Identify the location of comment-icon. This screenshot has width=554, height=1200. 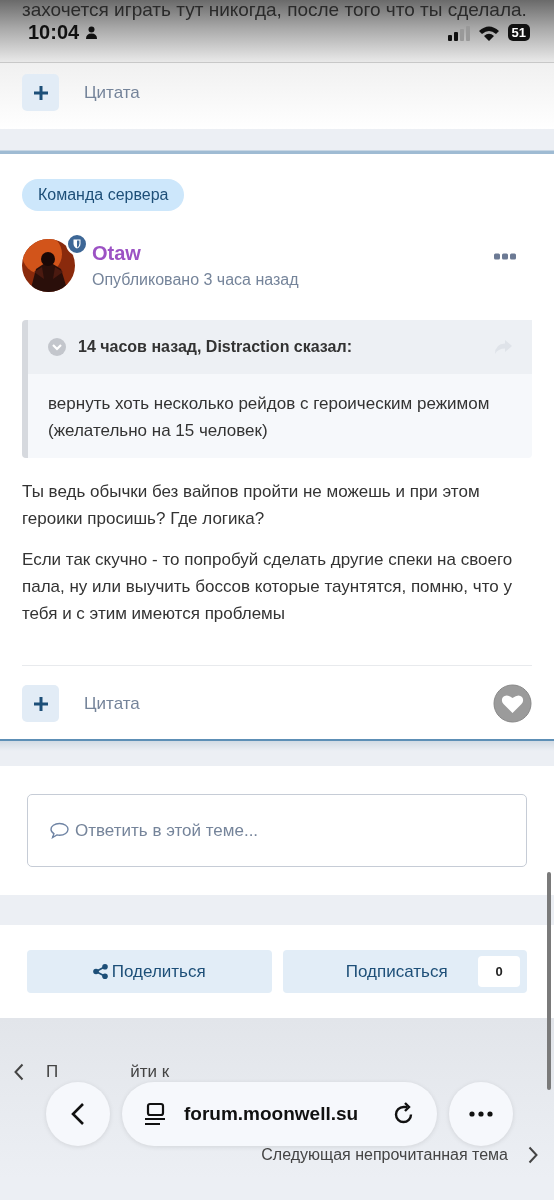
(59, 830).